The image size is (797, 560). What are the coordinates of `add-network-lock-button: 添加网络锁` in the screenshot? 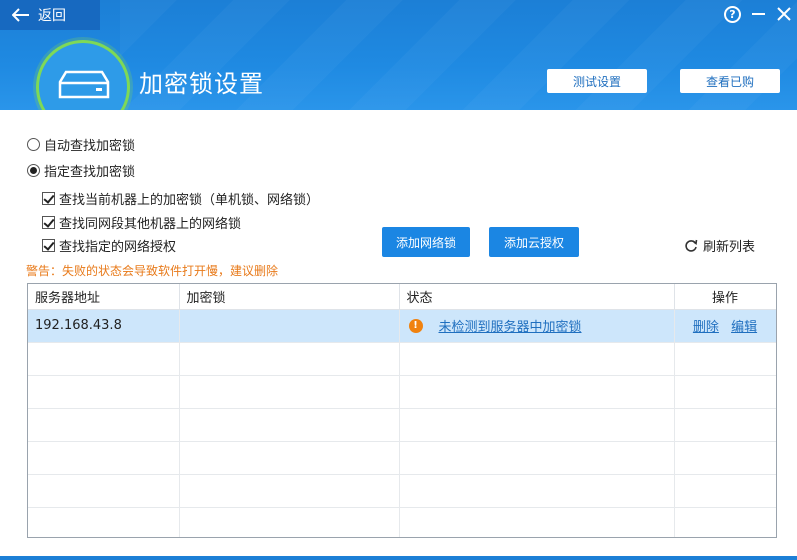 It's located at (426, 242).